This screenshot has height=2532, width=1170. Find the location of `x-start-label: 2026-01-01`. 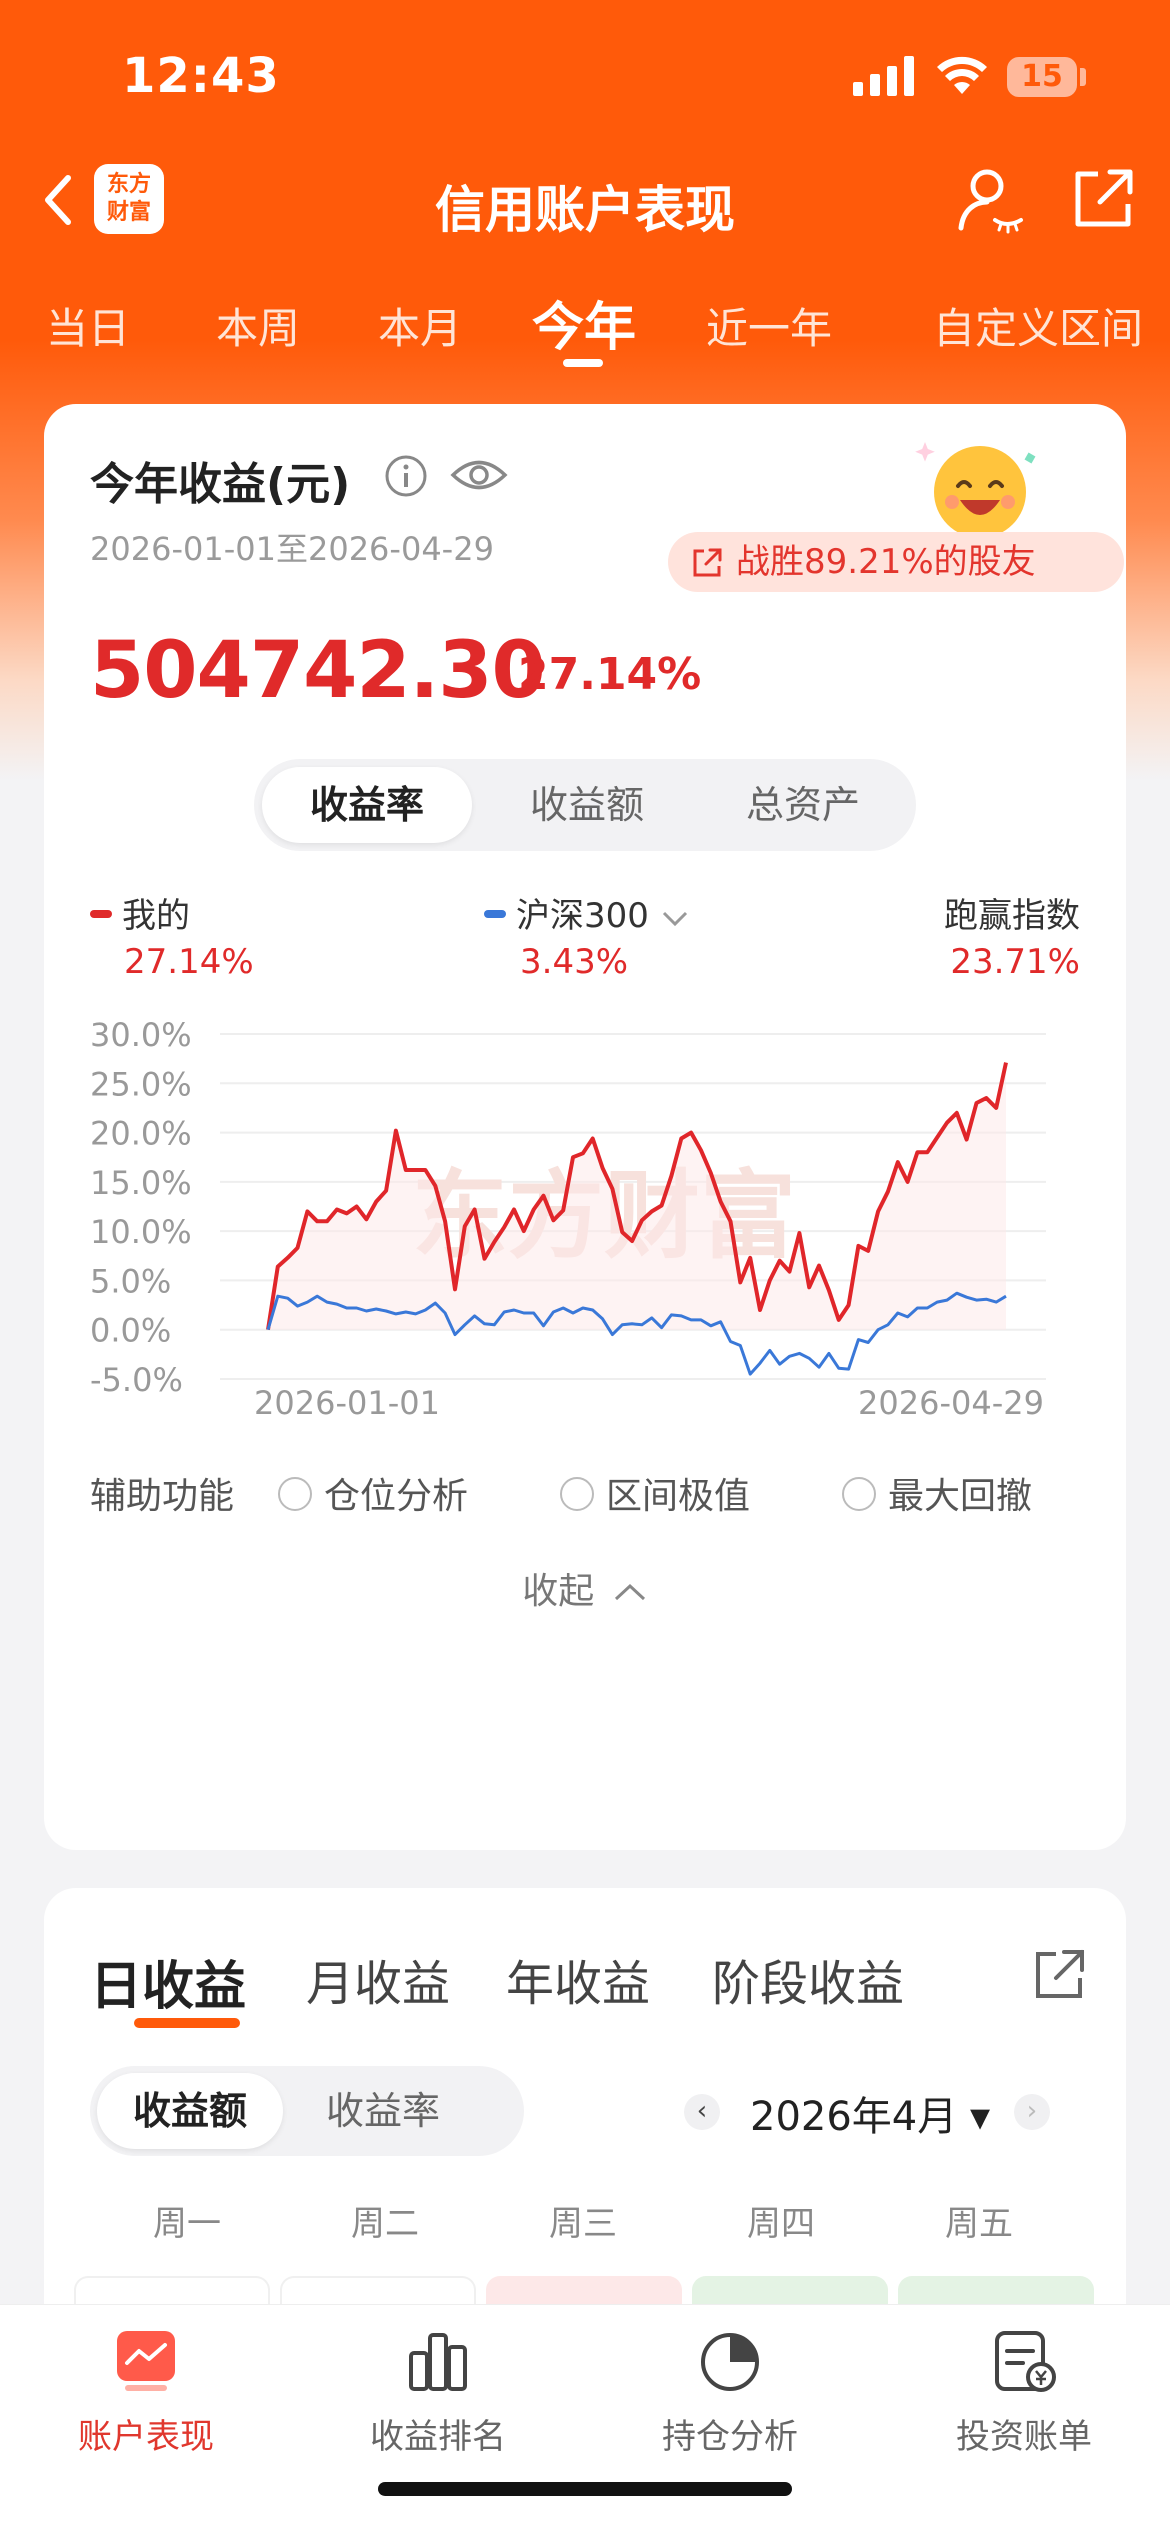

x-start-label: 2026-01-01 is located at coordinates (347, 1403).